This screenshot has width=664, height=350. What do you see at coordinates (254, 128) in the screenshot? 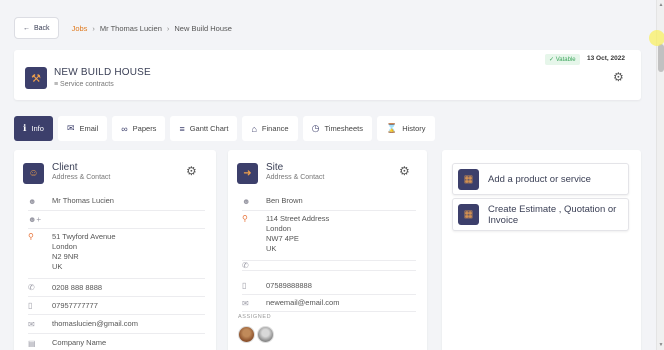
I see `bank-icon: ⌂` at bounding box center [254, 128].